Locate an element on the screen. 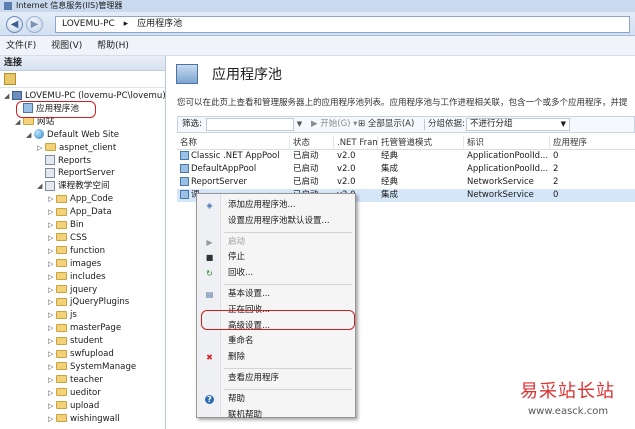 This screenshot has height=429, width=635. tree-node: ▷ js is located at coordinates (62, 315).